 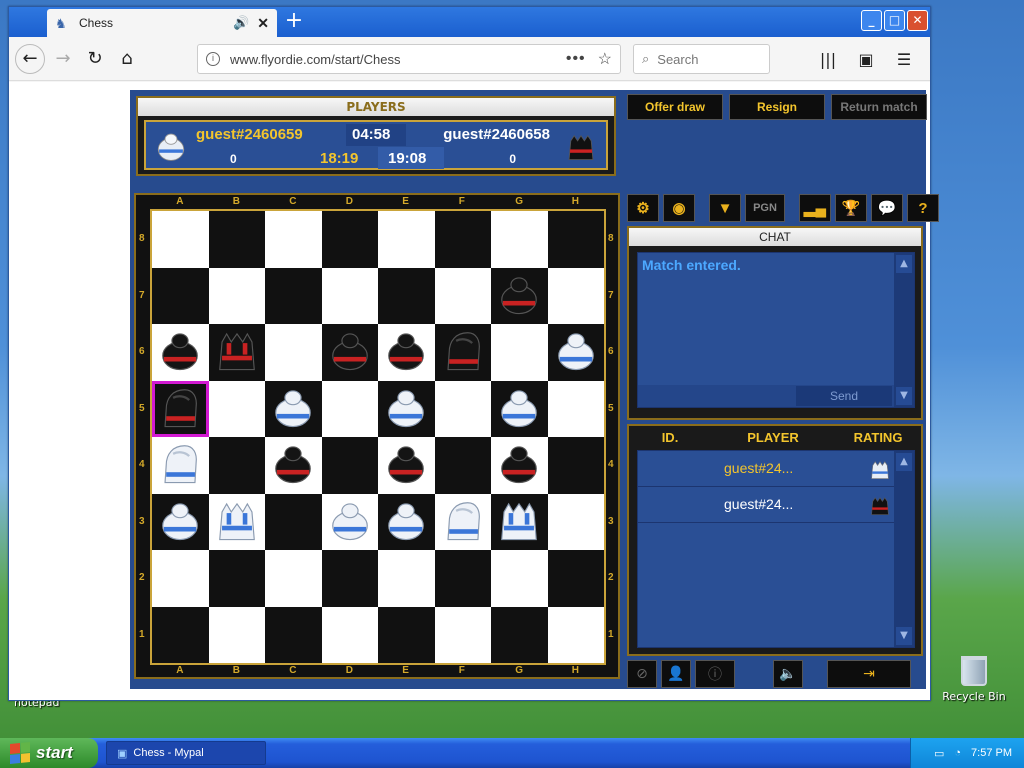 I want to click on taskbar-item-chess: ▣ Chess - Mypal, so click(x=186, y=753).